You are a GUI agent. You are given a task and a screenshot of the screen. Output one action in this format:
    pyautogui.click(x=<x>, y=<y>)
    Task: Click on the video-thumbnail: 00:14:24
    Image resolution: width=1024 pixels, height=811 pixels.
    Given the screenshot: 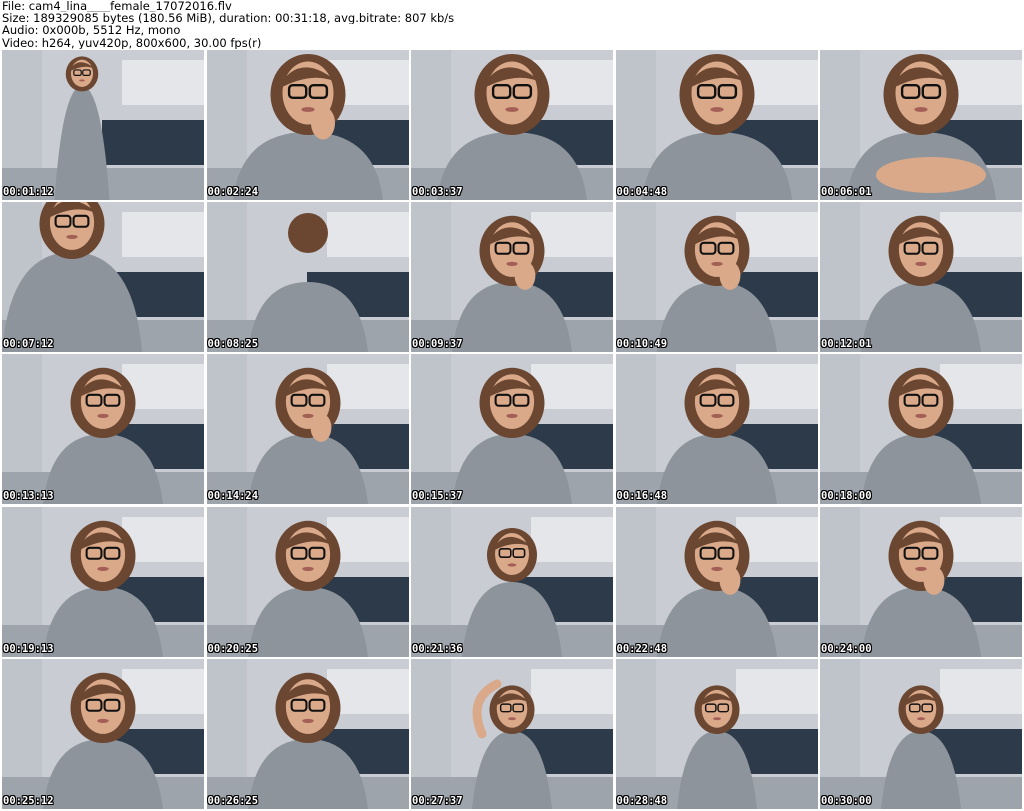 What is the action you would take?
    pyautogui.click(x=307, y=429)
    